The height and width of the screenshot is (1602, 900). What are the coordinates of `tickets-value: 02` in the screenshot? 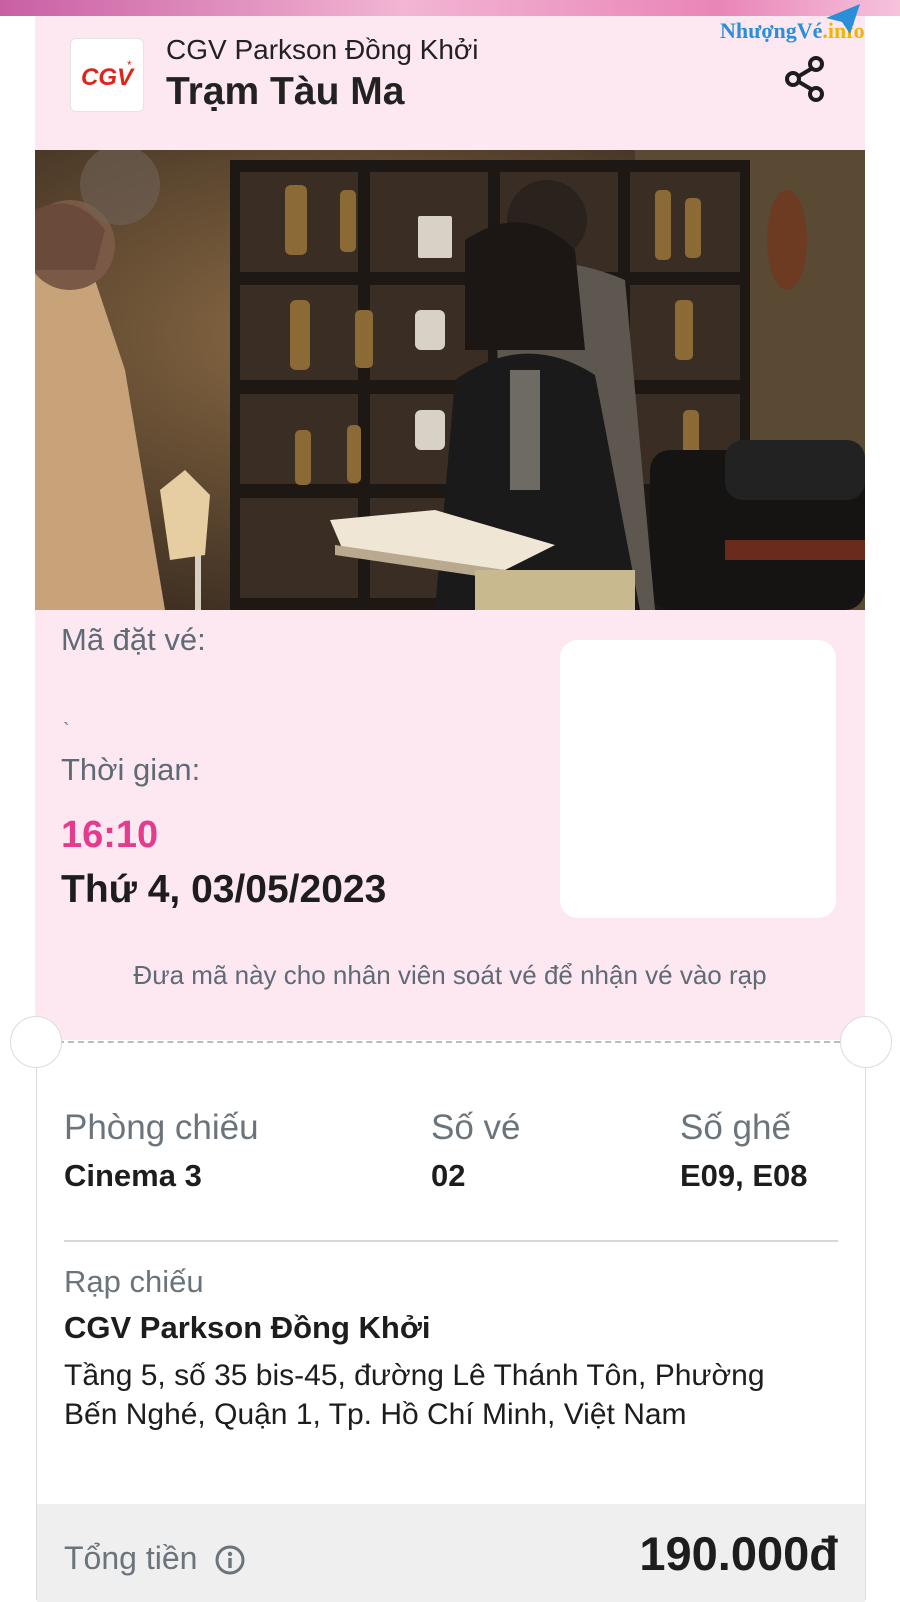 It's located at (448, 1175).